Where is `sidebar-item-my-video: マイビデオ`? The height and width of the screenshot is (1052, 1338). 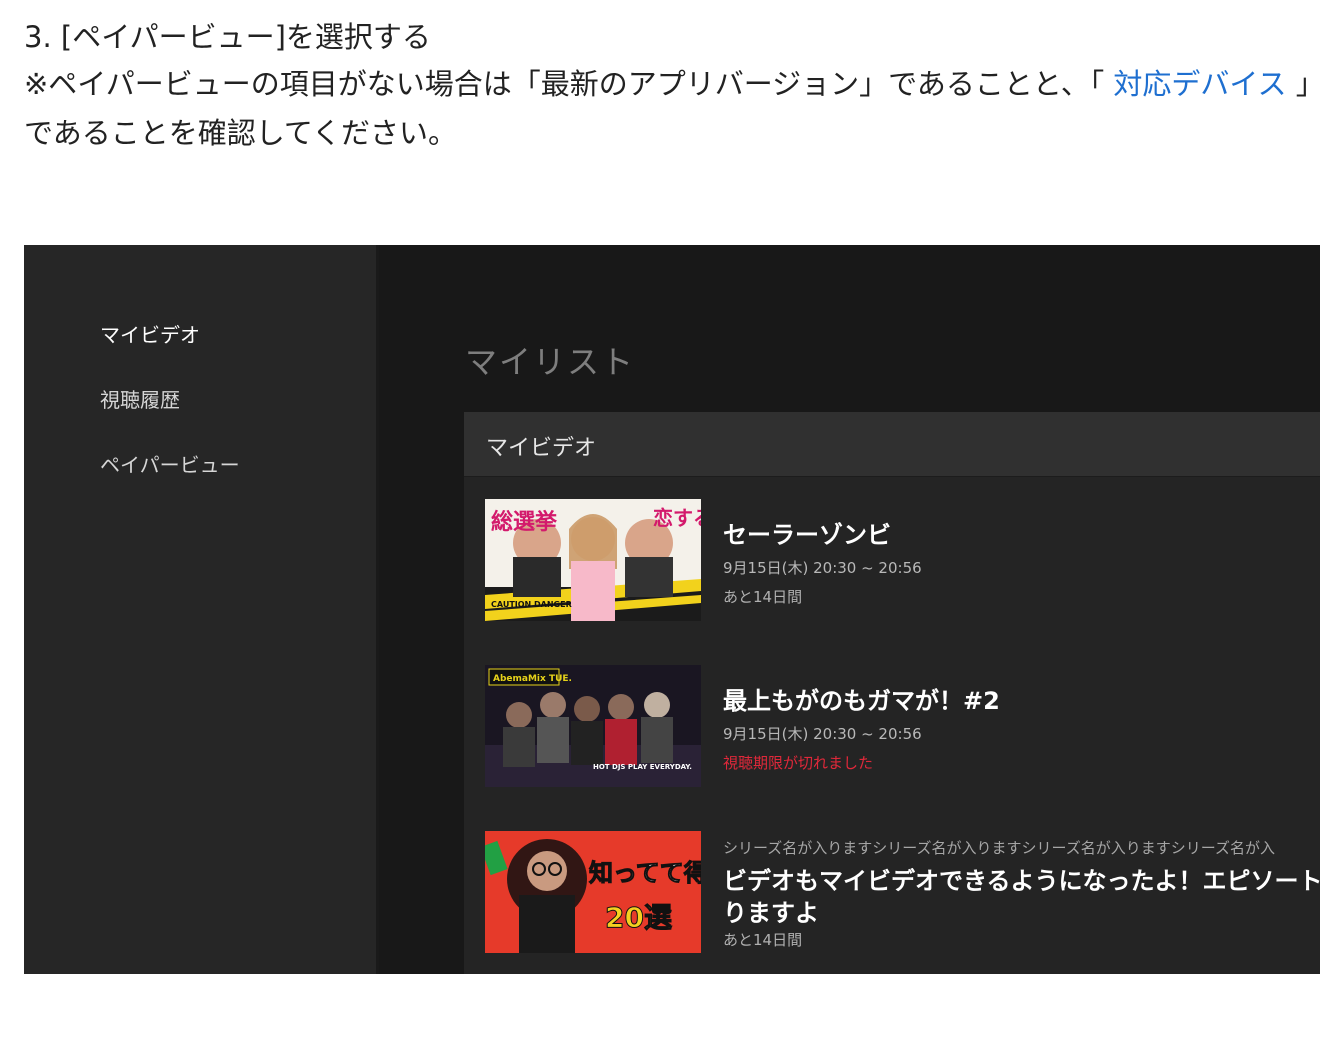
sidebar-item-my-video: マイビデオ is located at coordinates (150, 333).